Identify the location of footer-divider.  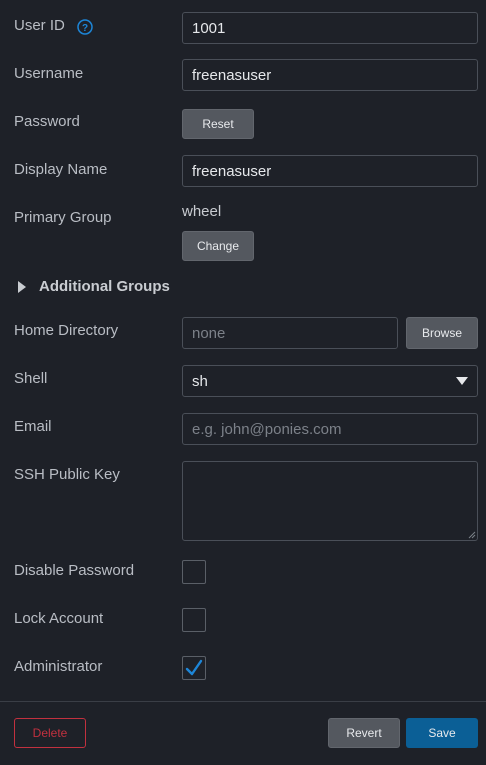
(243, 701).